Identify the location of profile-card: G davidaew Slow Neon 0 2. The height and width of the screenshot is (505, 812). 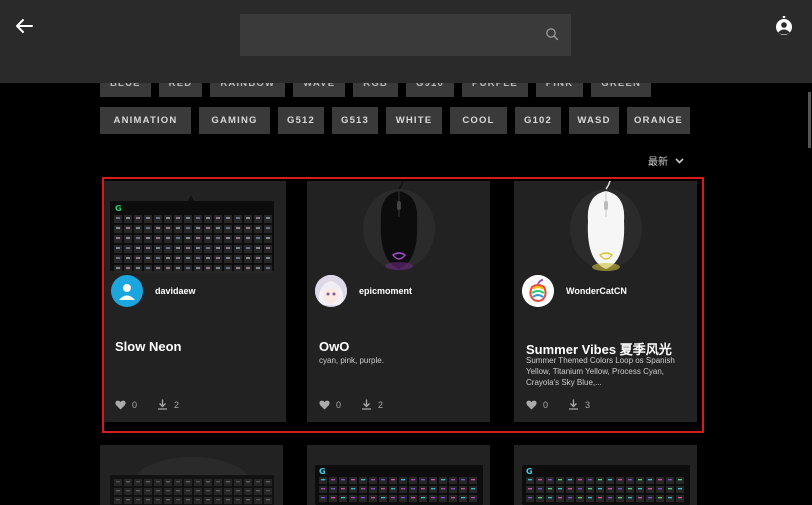
(194, 301).